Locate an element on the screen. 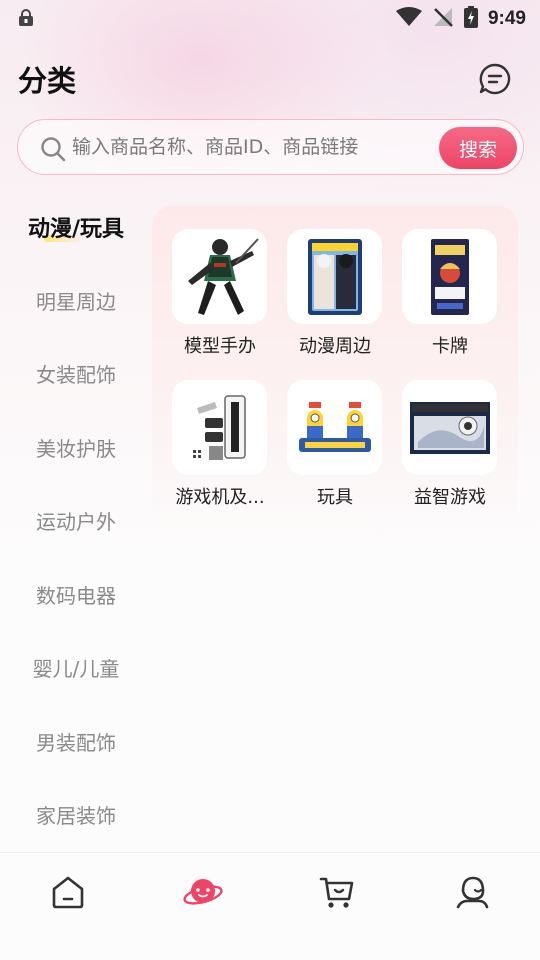 Image resolution: width=540 pixels, height=960 pixels. sidebar-item-label: 男装配饰 is located at coordinates (76, 742).